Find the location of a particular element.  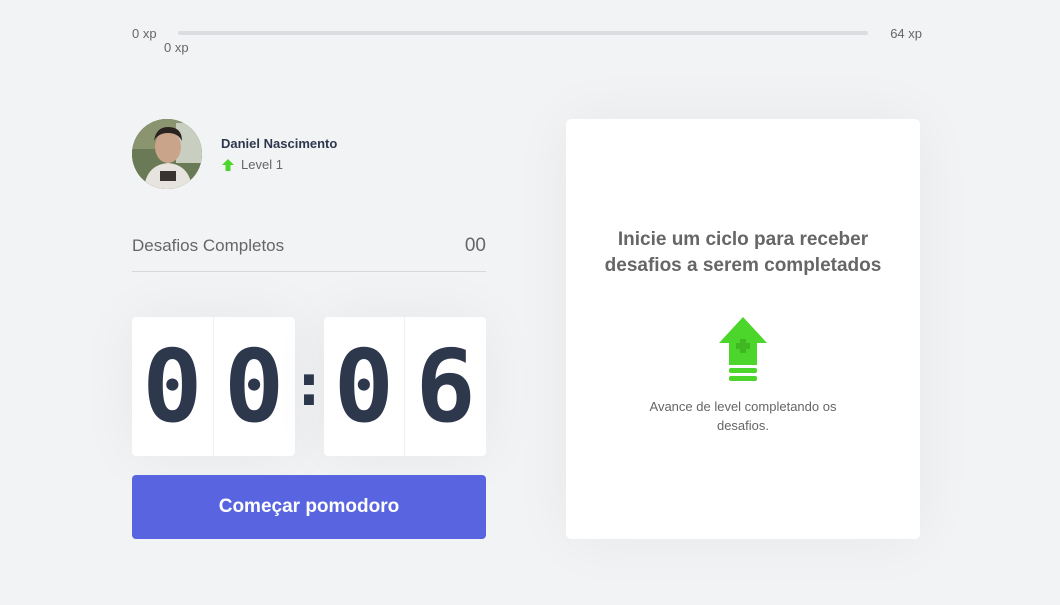

profile-name: Daniel Nascimento is located at coordinates (279, 143).